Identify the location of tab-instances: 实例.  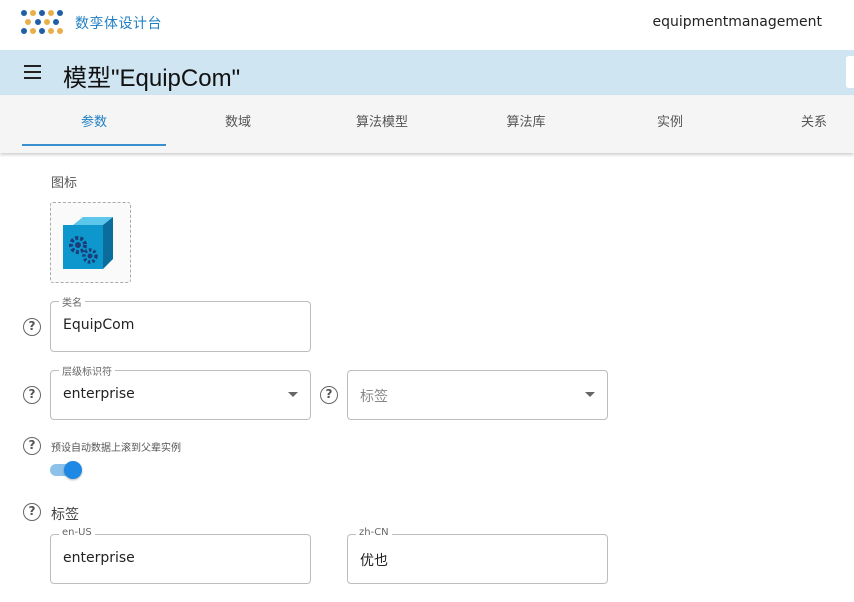
(670, 124).